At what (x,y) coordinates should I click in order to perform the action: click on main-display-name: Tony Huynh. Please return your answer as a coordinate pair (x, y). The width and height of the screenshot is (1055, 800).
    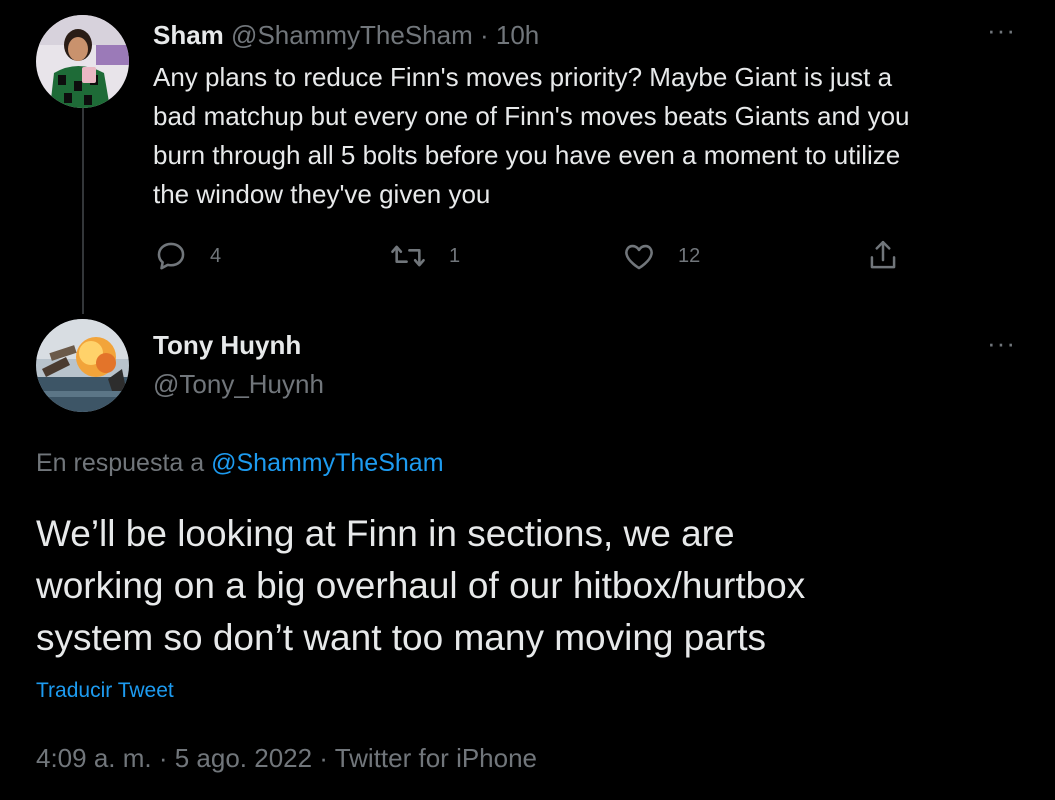
    Looking at the image, I should click on (227, 345).